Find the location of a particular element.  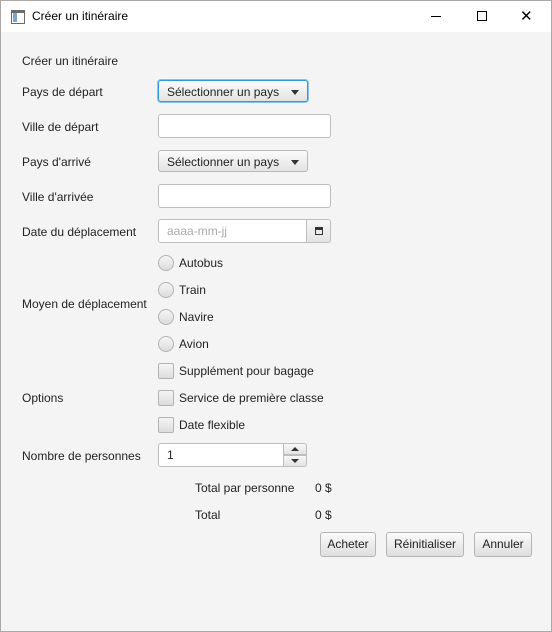

calendar-icon is located at coordinates (319, 231).